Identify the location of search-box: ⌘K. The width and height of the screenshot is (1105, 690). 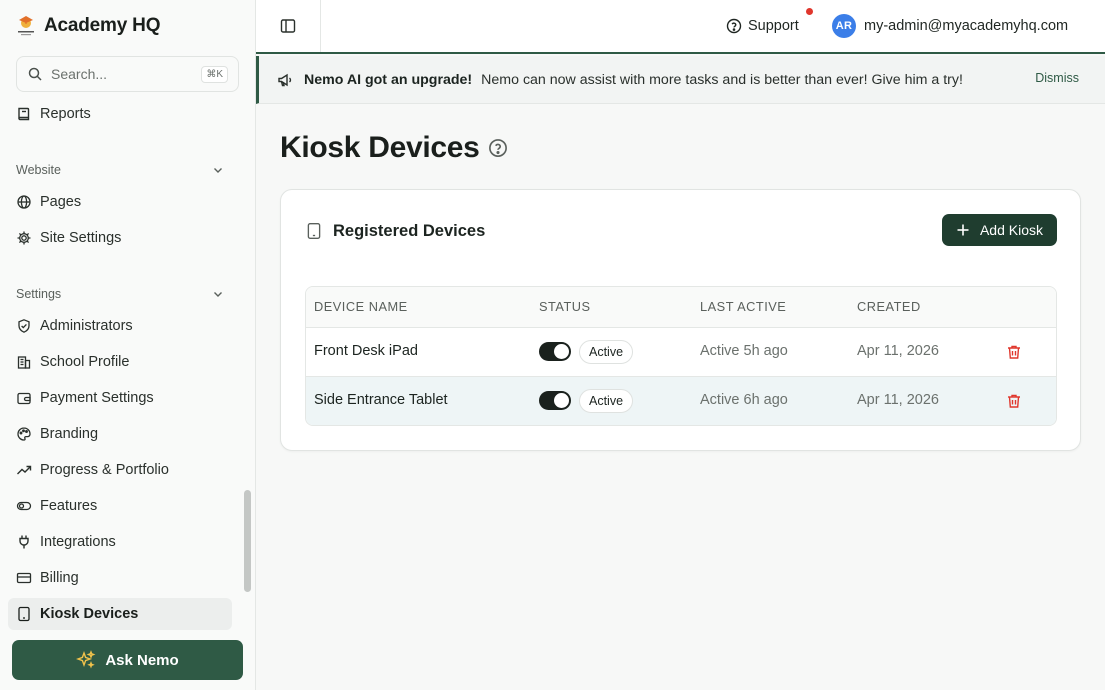
(127, 74).